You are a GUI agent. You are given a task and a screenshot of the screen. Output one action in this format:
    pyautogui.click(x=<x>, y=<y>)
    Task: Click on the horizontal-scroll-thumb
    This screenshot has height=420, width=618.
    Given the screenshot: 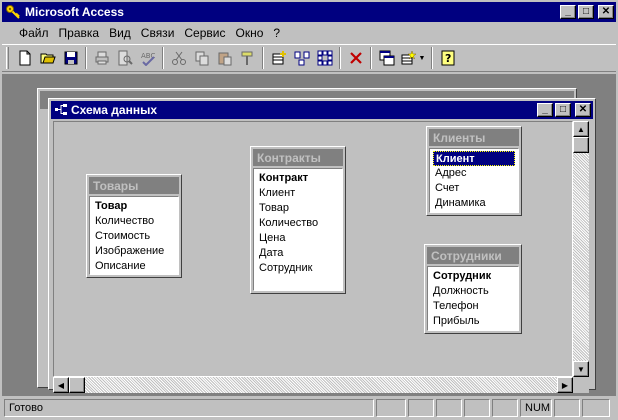 What is the action you would take?
    pyautogui.click(x=77, y=385)
    